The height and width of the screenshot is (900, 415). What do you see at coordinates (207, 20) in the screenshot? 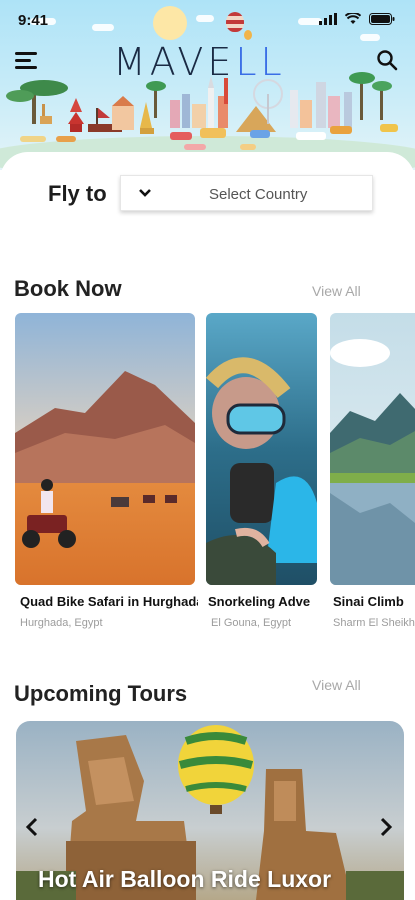
I see `status-bar: 9:41` at bounding box center [207, 20].